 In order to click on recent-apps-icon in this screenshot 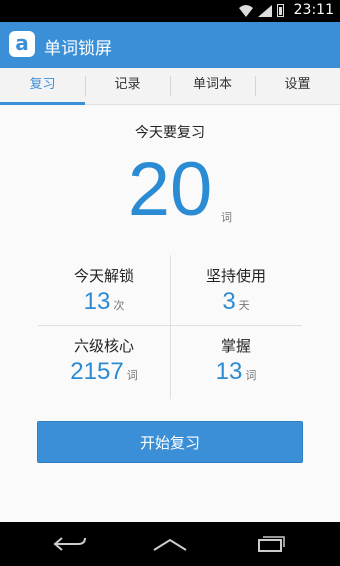, I will do `click(270, 544)`.